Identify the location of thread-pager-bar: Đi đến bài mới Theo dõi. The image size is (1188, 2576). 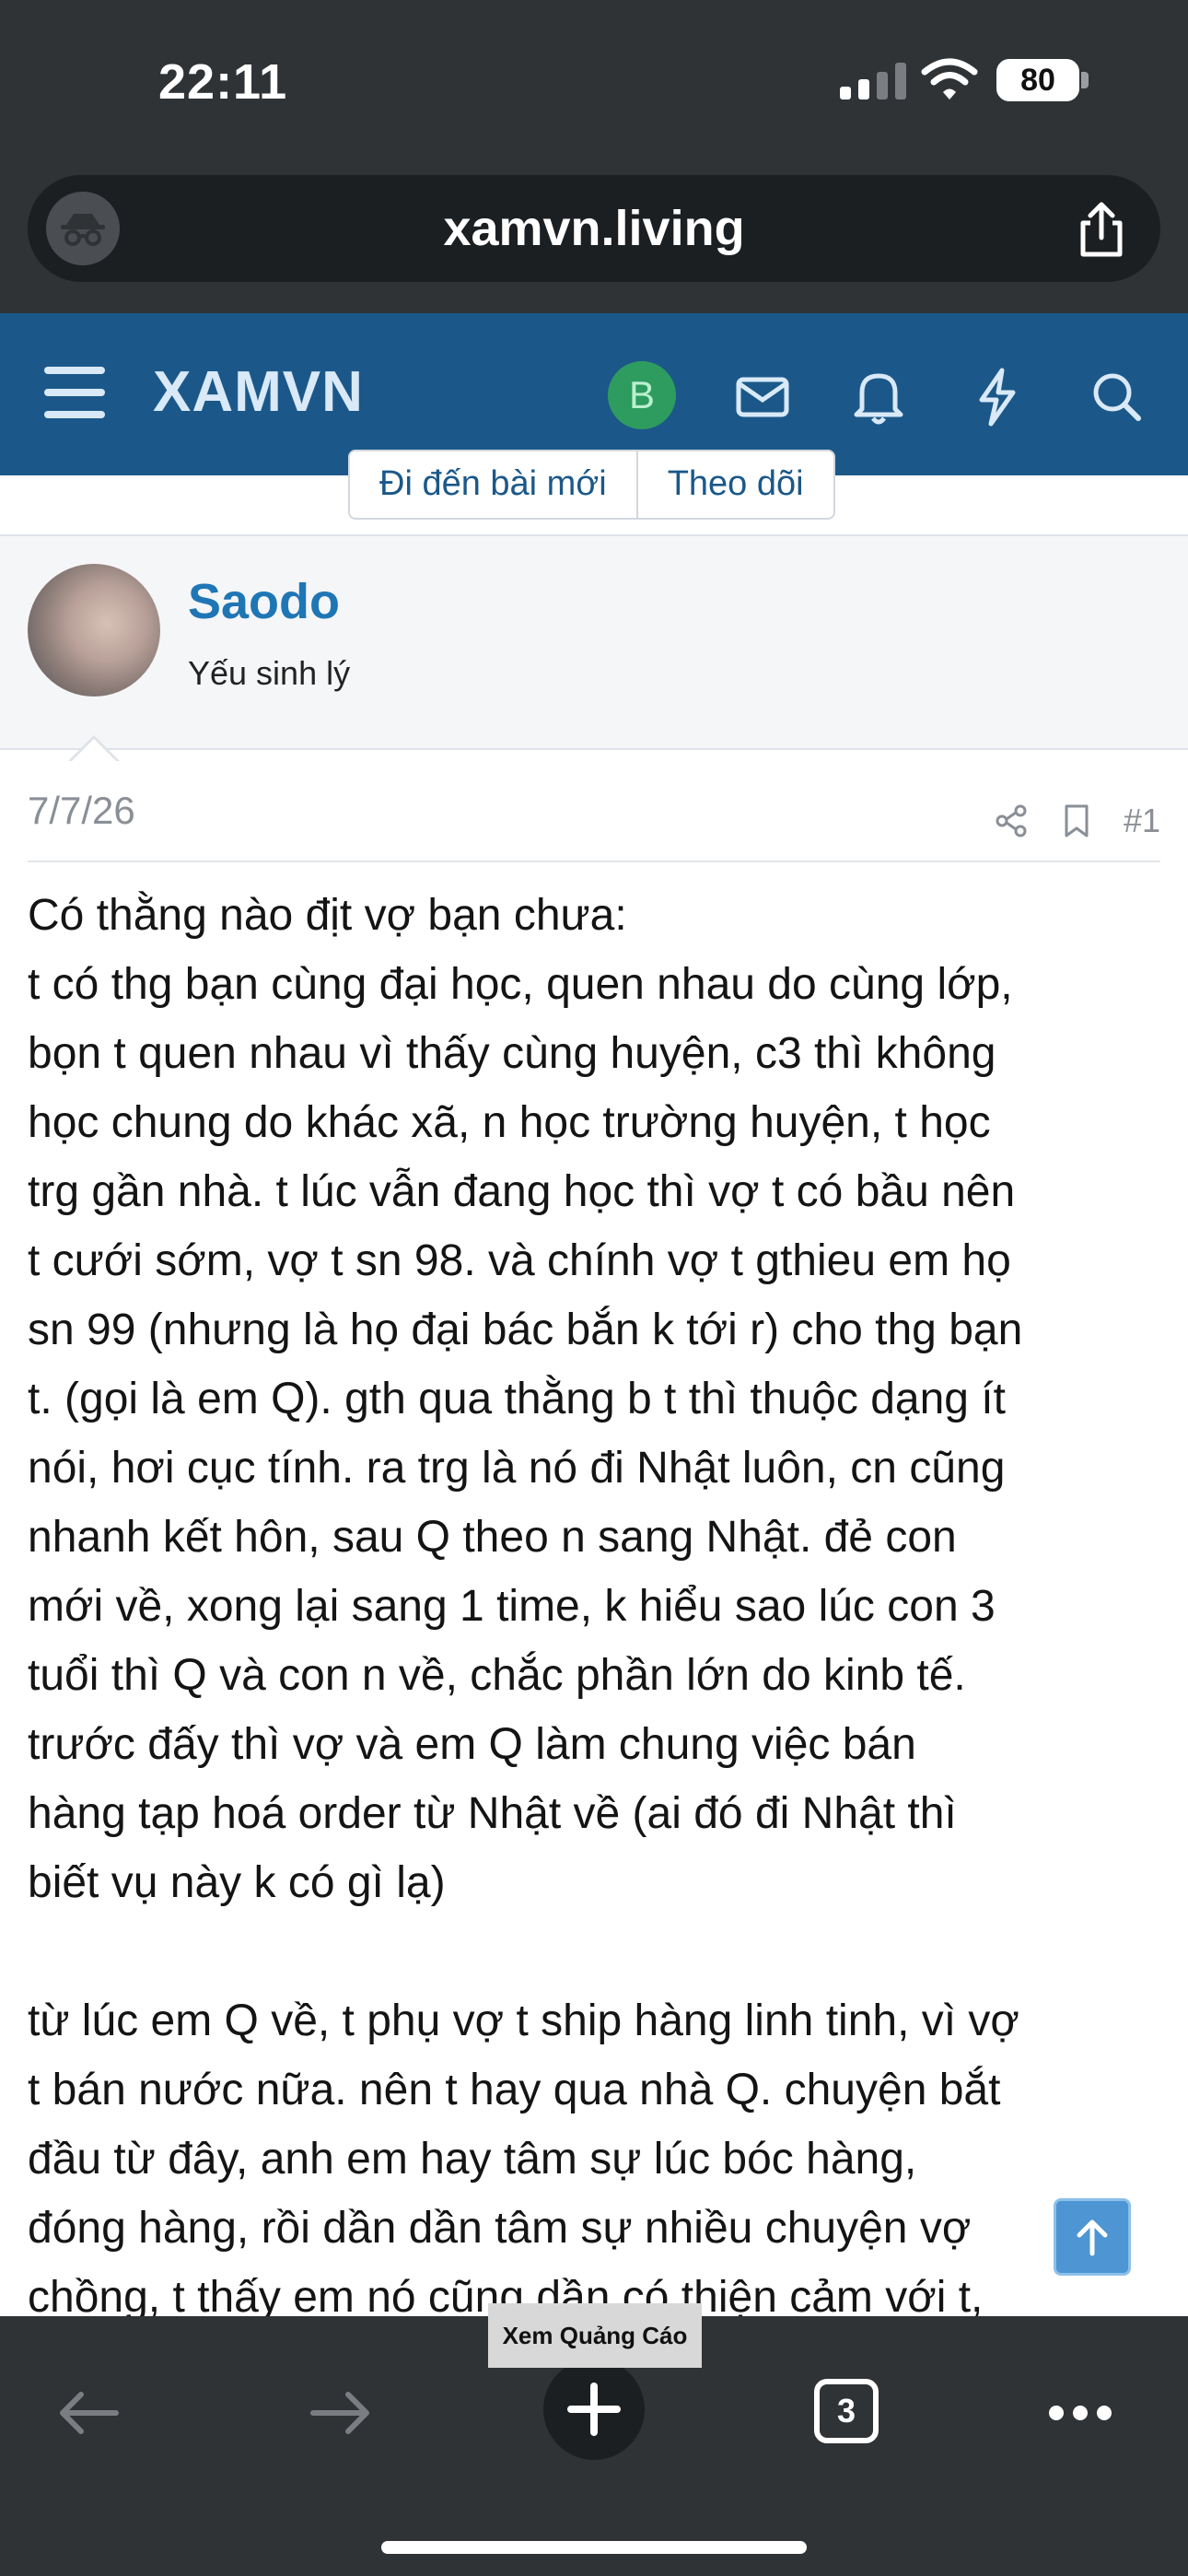
(594, 493).